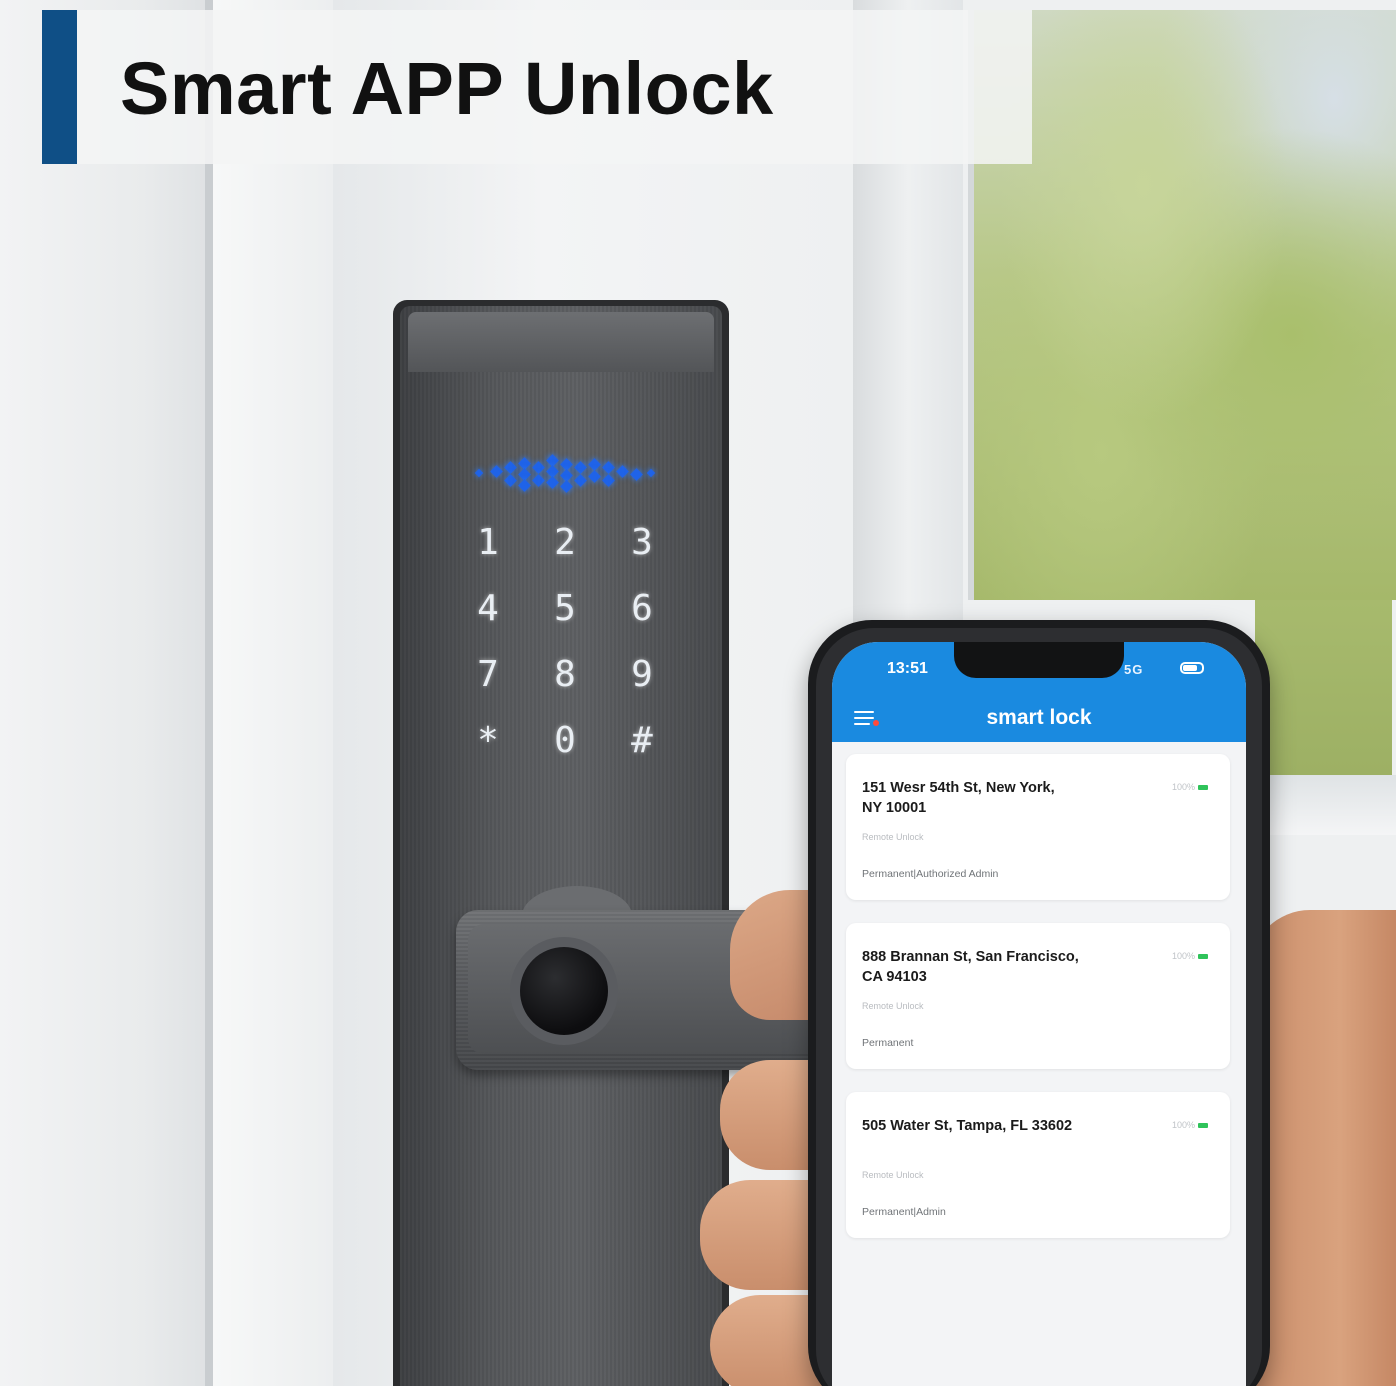  What do you see at coordinates (888, 1043) in the screenshot?
I see `lock-permission: Permanent` at bounding box center [888, 1043].